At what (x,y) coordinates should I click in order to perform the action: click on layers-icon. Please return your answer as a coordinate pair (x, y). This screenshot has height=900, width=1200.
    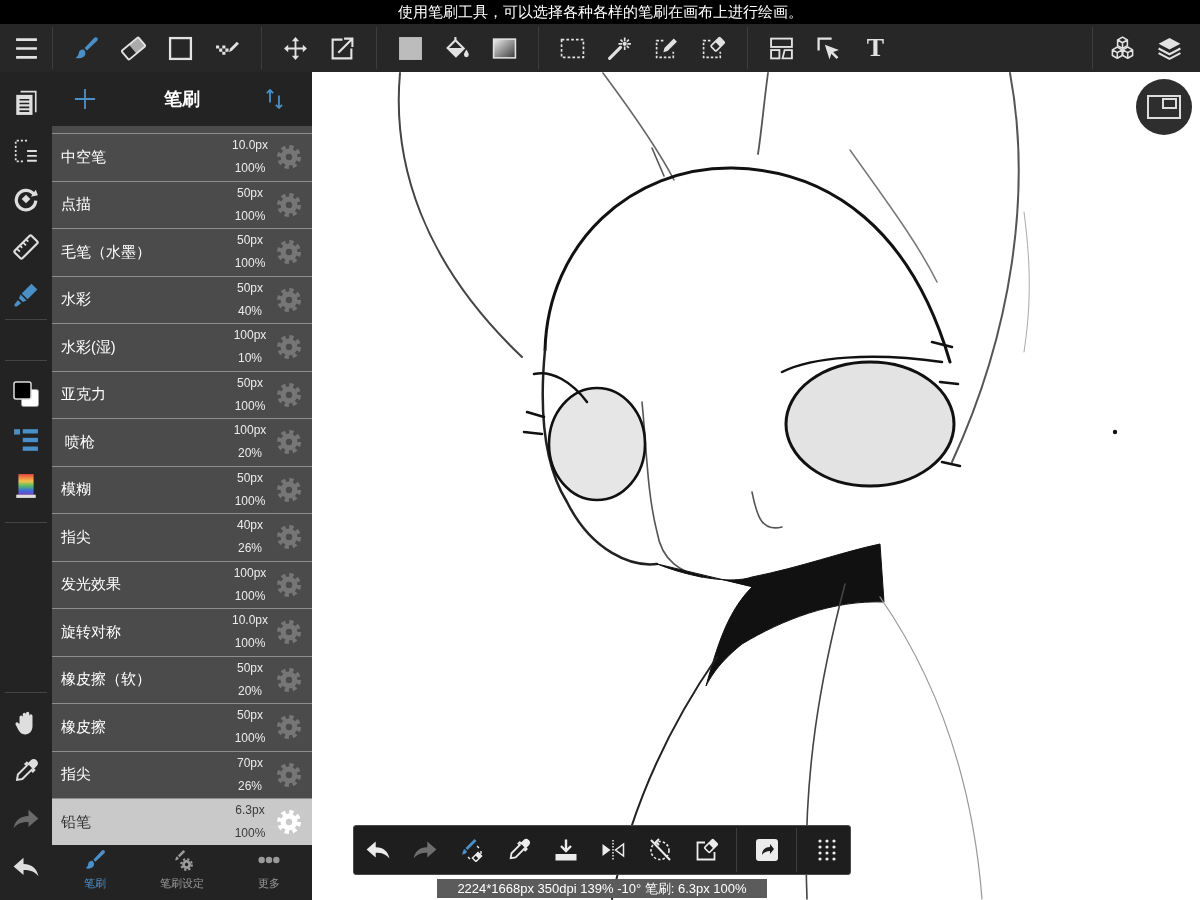
    Looking at the image, I should click on (1169, 48).